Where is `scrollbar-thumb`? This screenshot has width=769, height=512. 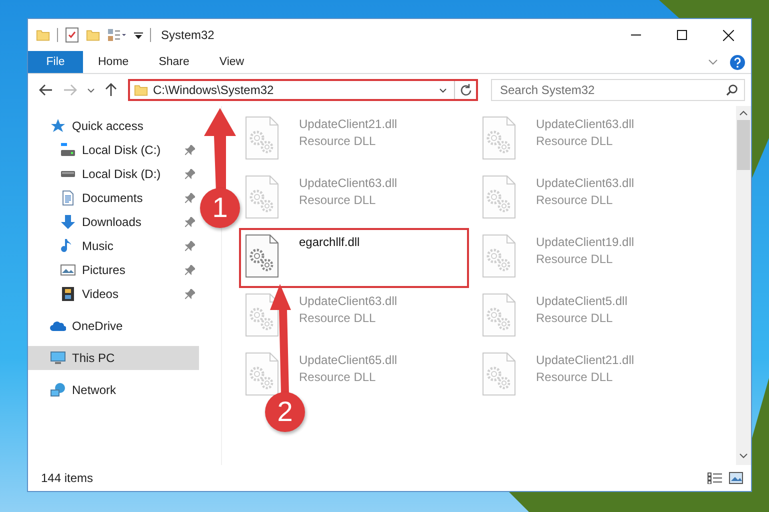
scrollbar-thumb is located at coordinates (743, 145).